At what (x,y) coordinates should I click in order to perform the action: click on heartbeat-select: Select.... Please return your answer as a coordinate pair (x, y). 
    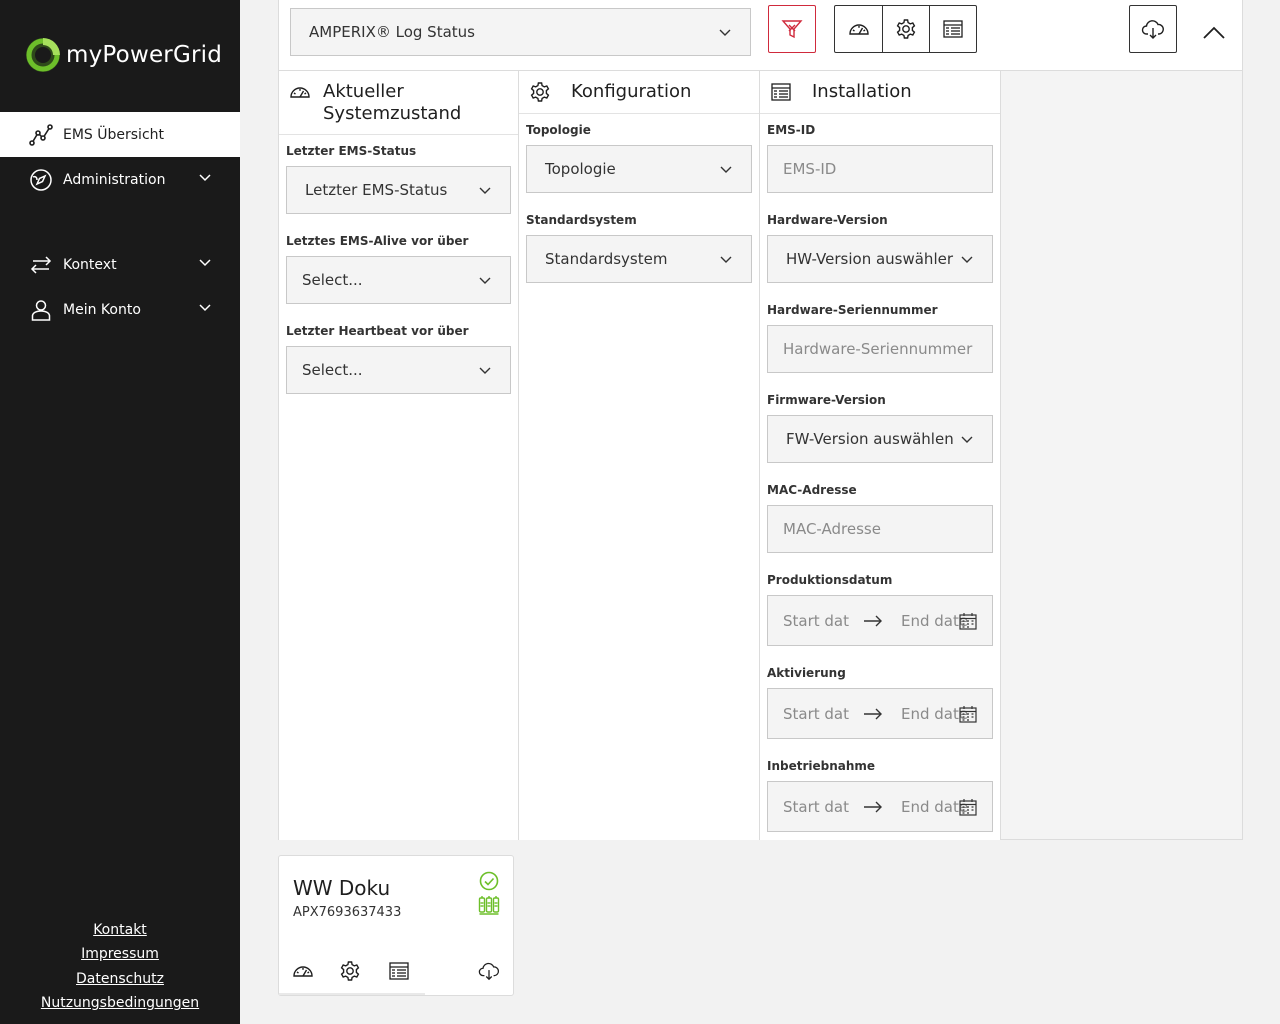
    Looking at the image, I should click on (398, 370).